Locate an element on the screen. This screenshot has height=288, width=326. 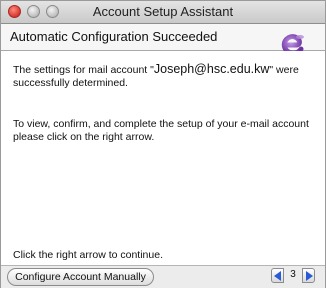
step-header: Automatic Configuration Succeeded is located at coordinates (163, 37).